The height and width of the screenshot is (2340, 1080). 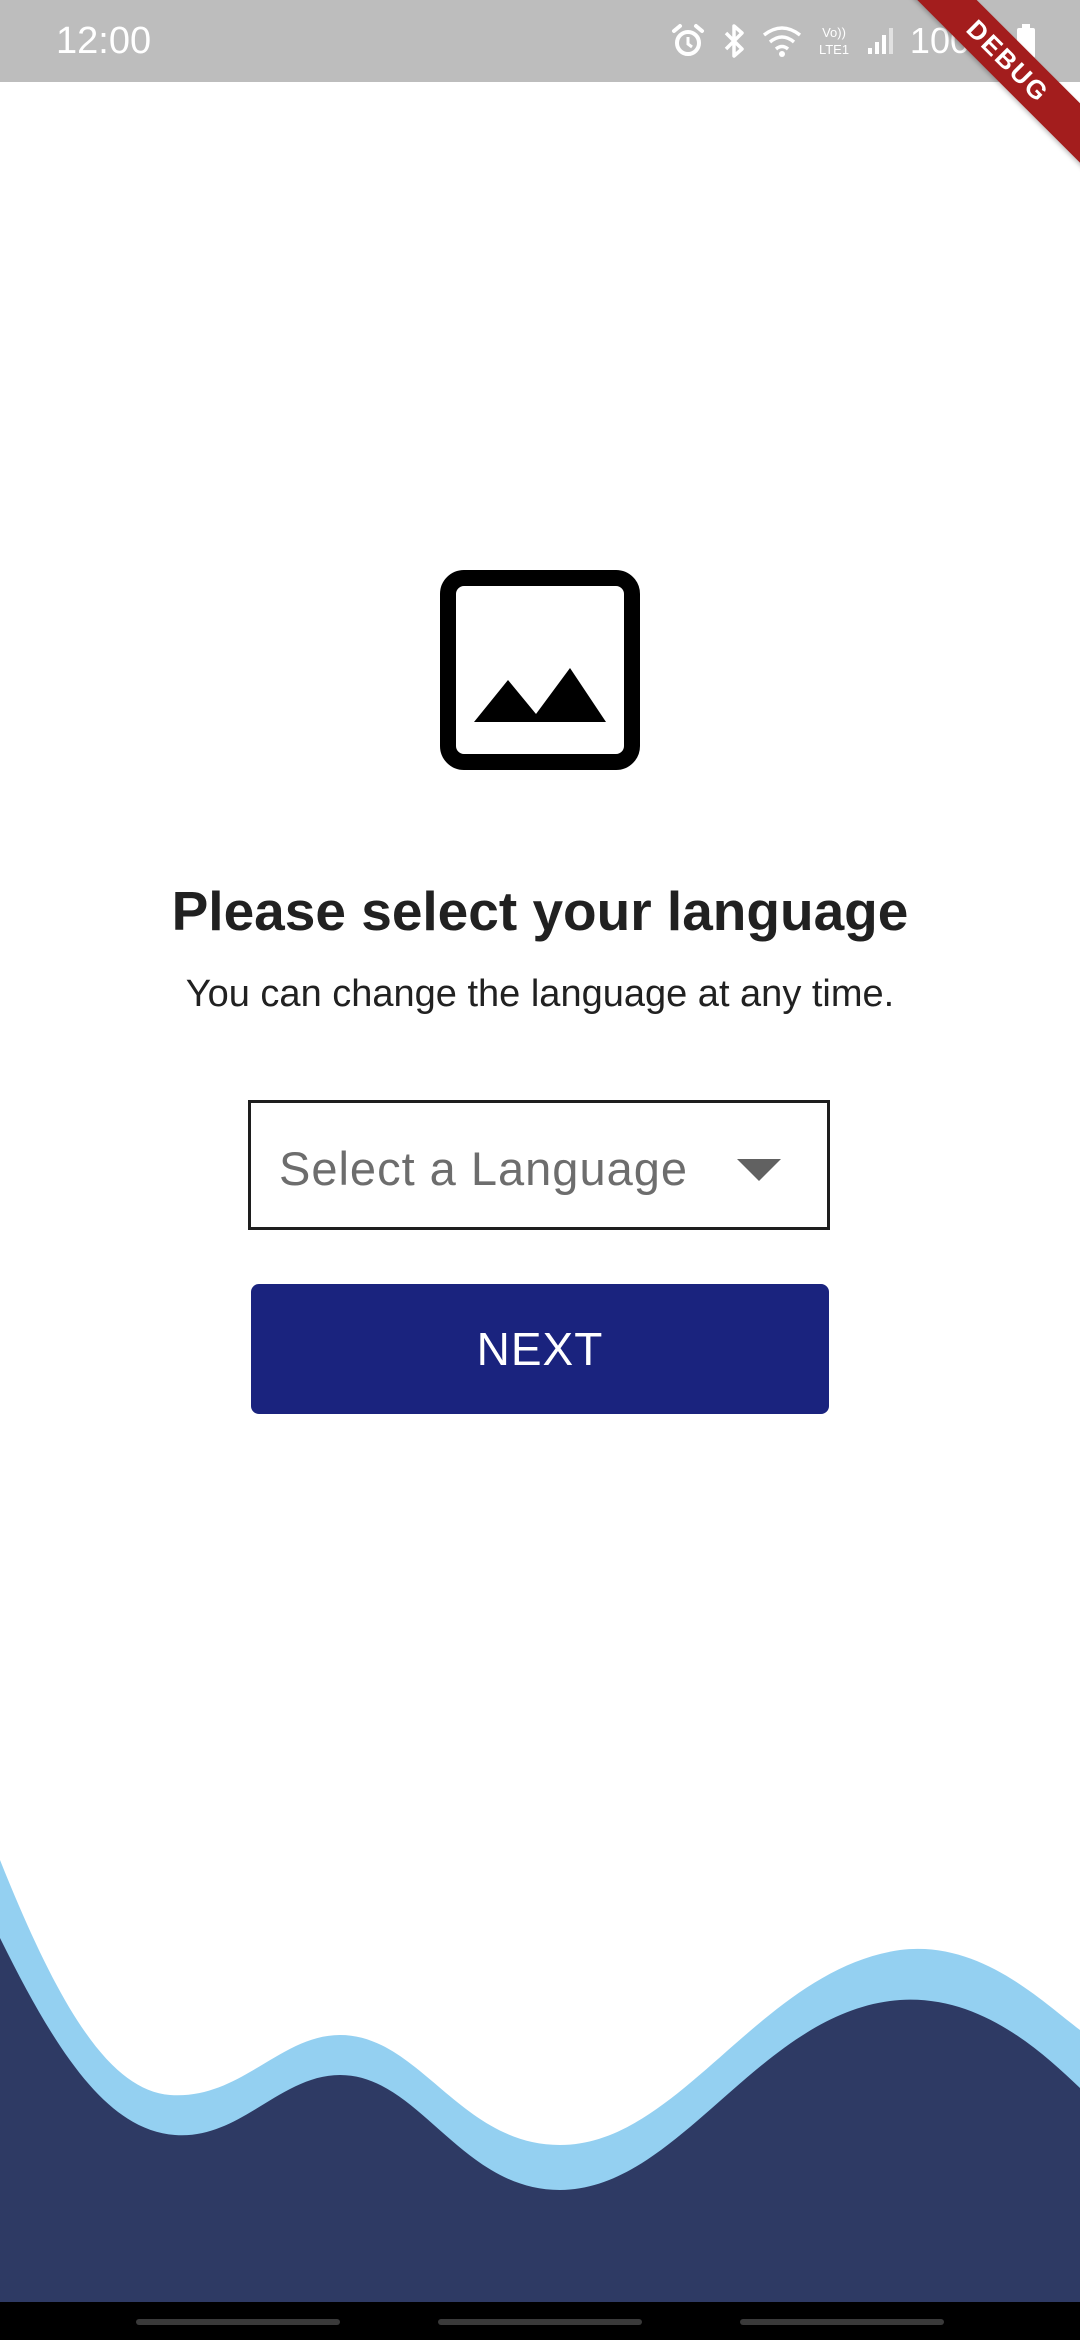 I want to click on language-select-placeholder: Select a Language, so click(x=483, y=1168).